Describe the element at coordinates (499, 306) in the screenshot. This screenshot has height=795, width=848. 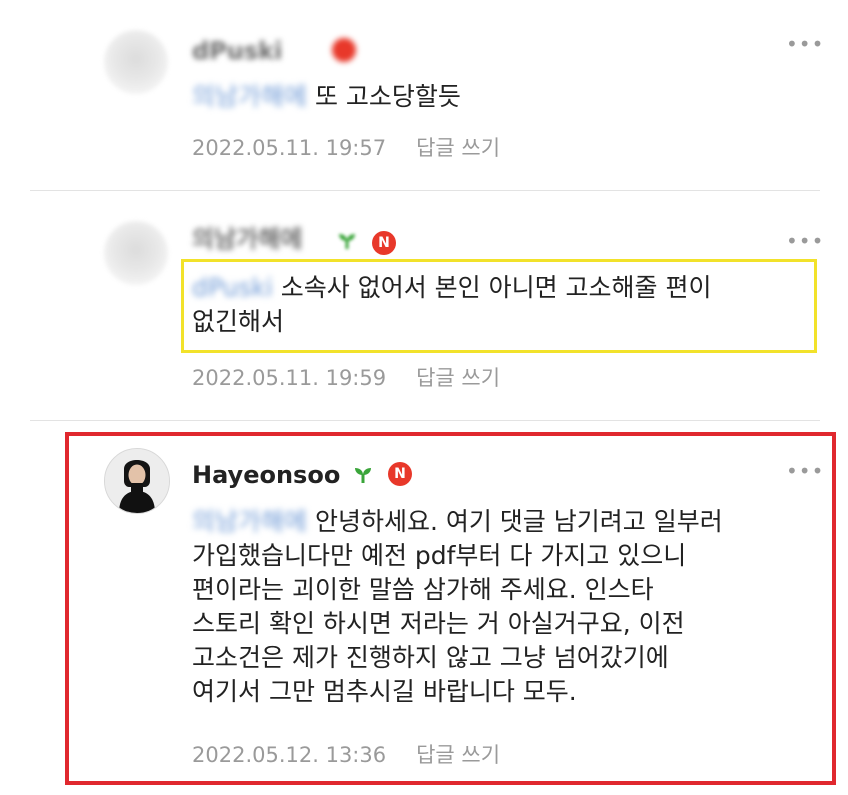
I see `highlight-box-yellow` at that location.